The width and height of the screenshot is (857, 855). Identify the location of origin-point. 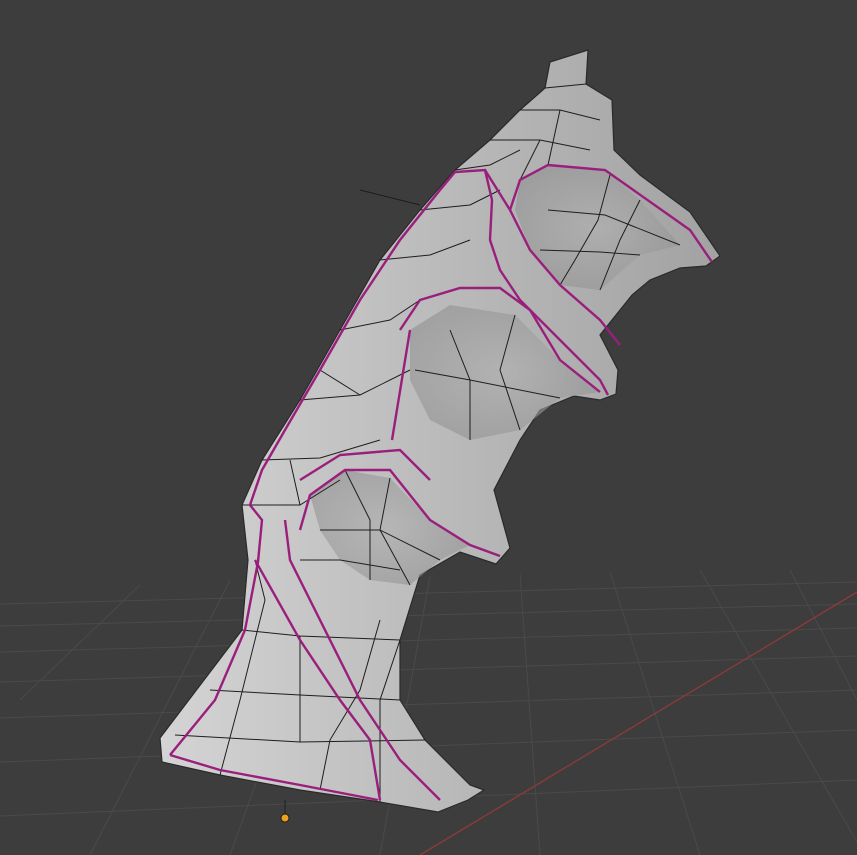
(285, 818).